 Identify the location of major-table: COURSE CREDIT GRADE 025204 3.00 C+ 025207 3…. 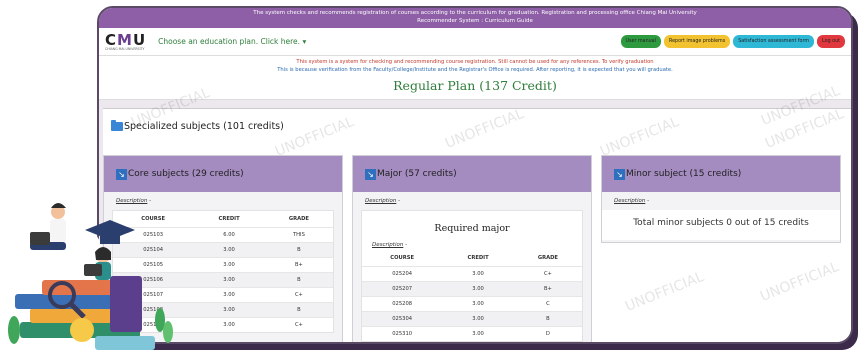
(472, 295).